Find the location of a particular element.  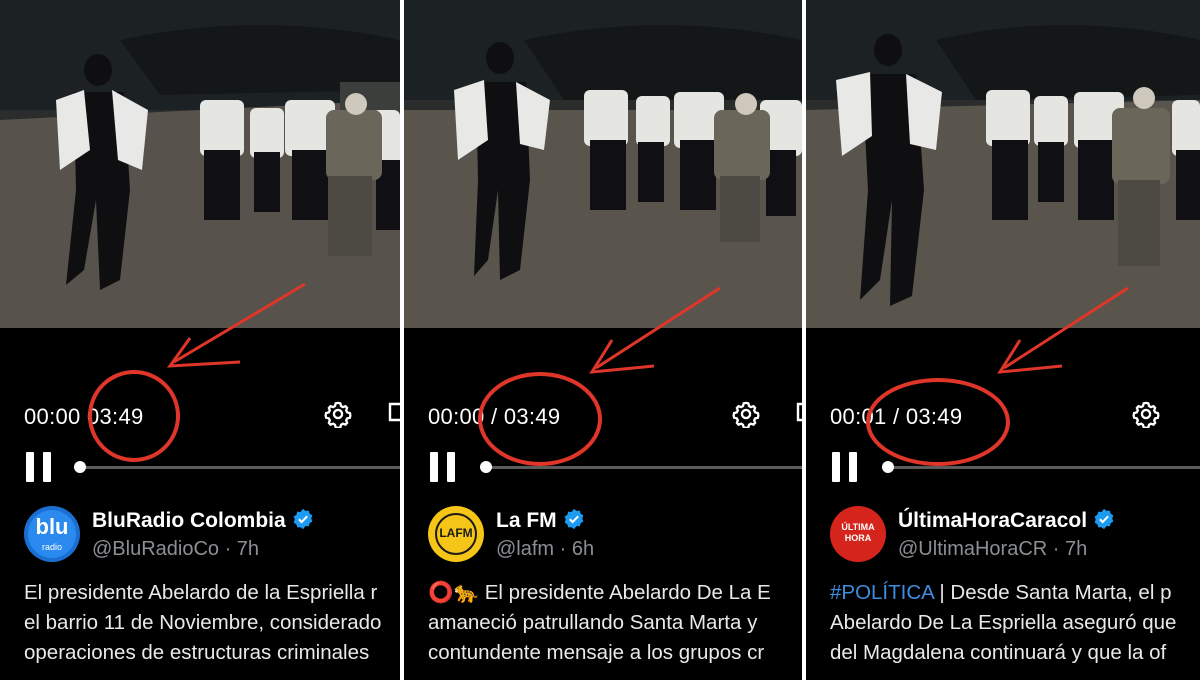

handle-text: @BluRadioCo is located at coordinates (156, 549).